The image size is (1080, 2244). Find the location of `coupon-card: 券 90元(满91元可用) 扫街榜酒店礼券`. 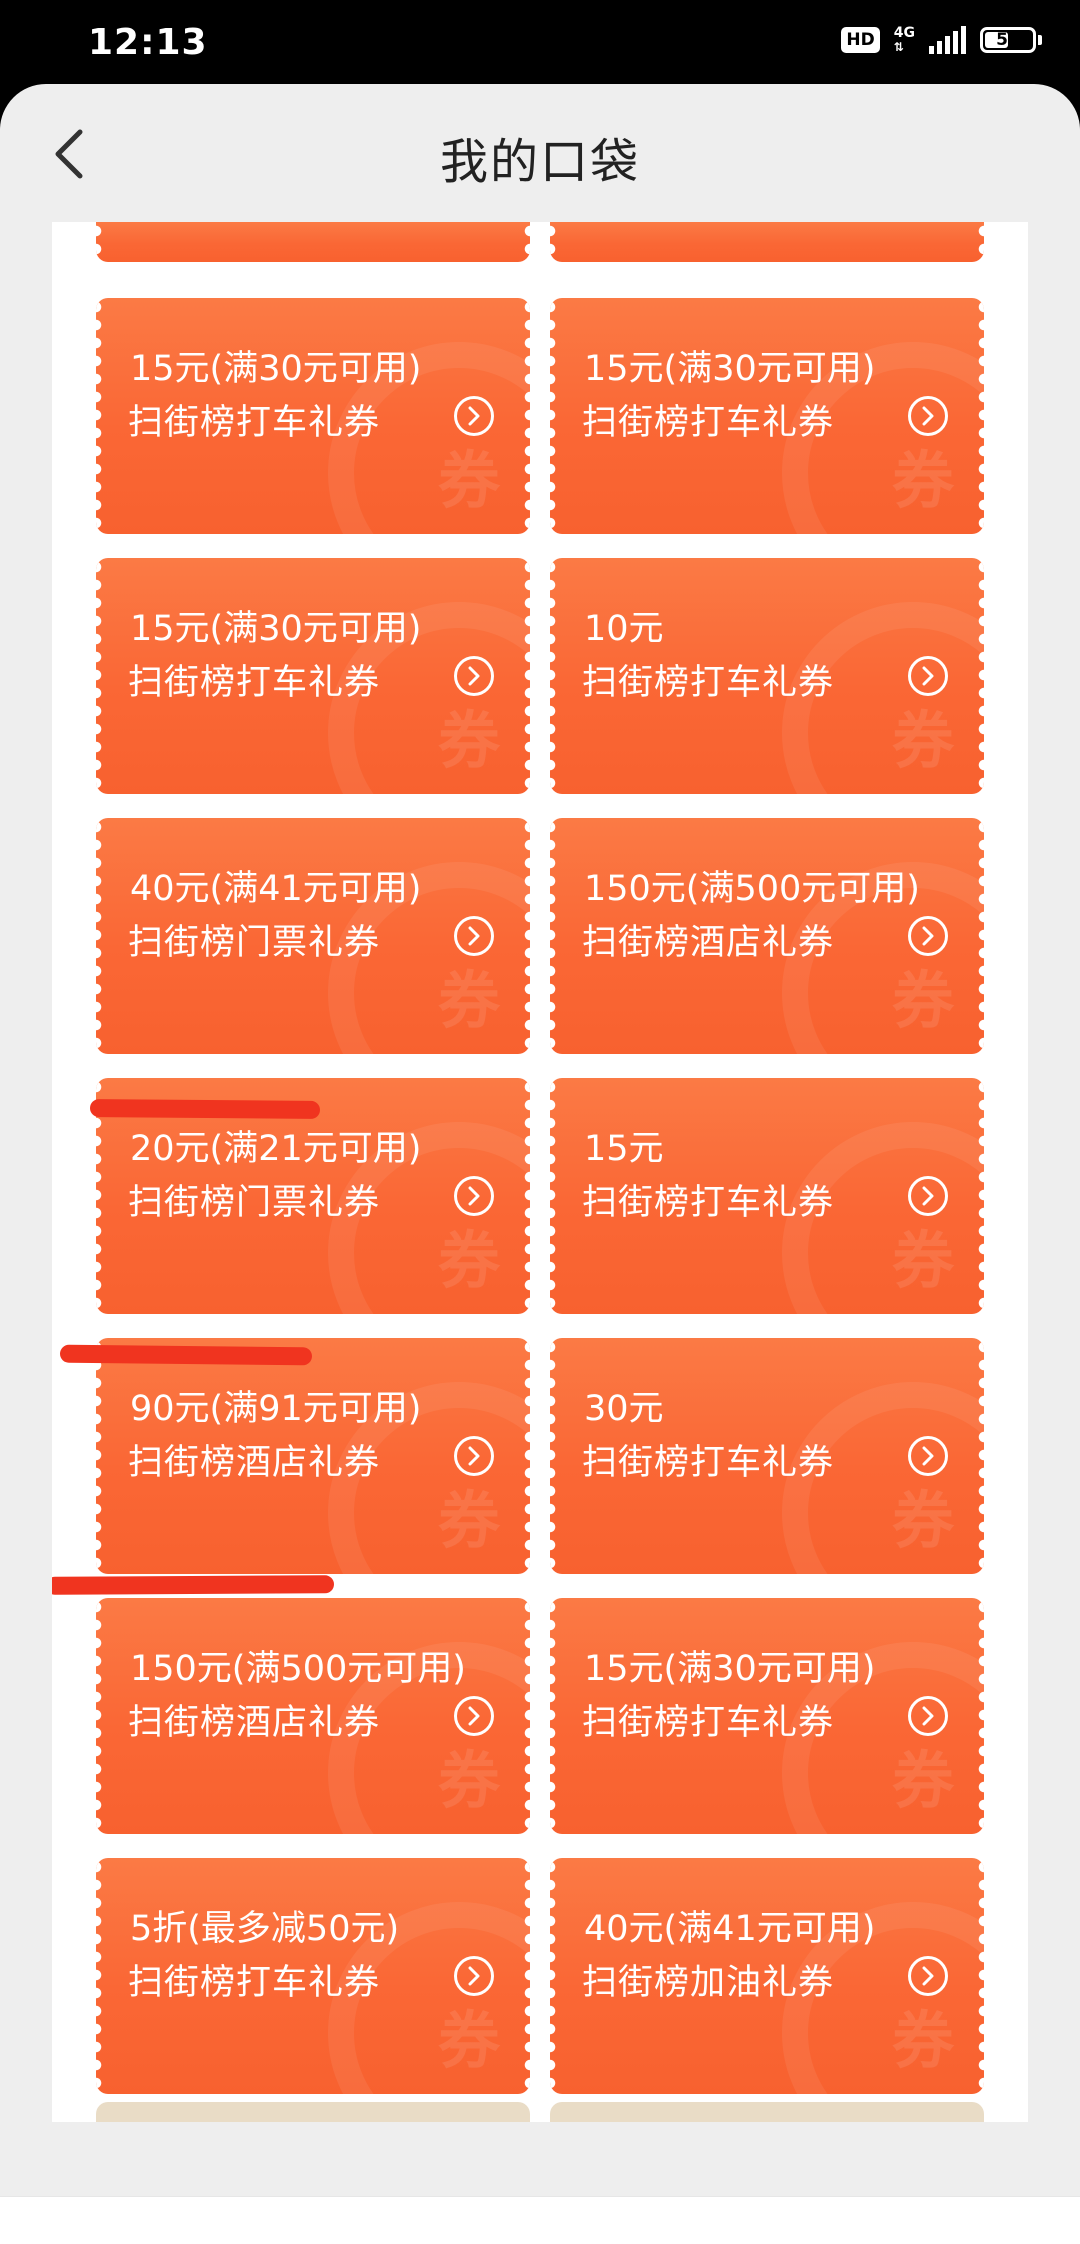

coupon-card: 券 90元(满91元可用) 扫街榜酒店礼券 is located at coordinates (313, 1456).